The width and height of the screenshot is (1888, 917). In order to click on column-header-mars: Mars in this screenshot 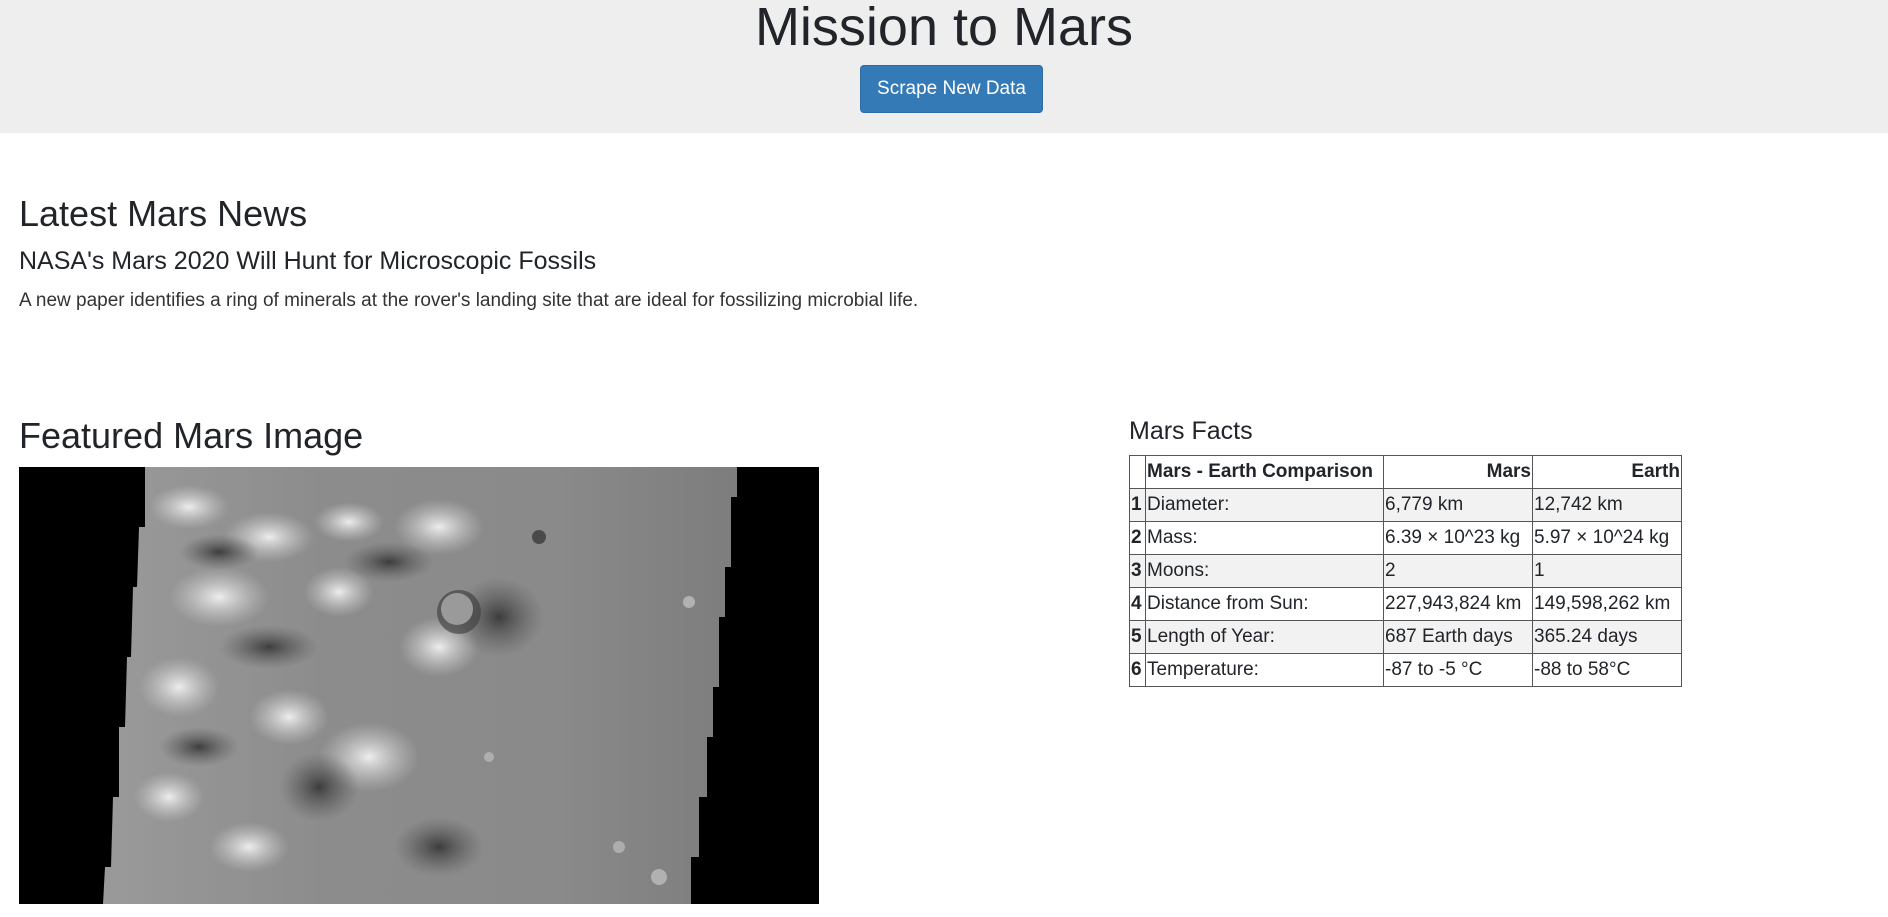, I will do `click(1458, 472)`.